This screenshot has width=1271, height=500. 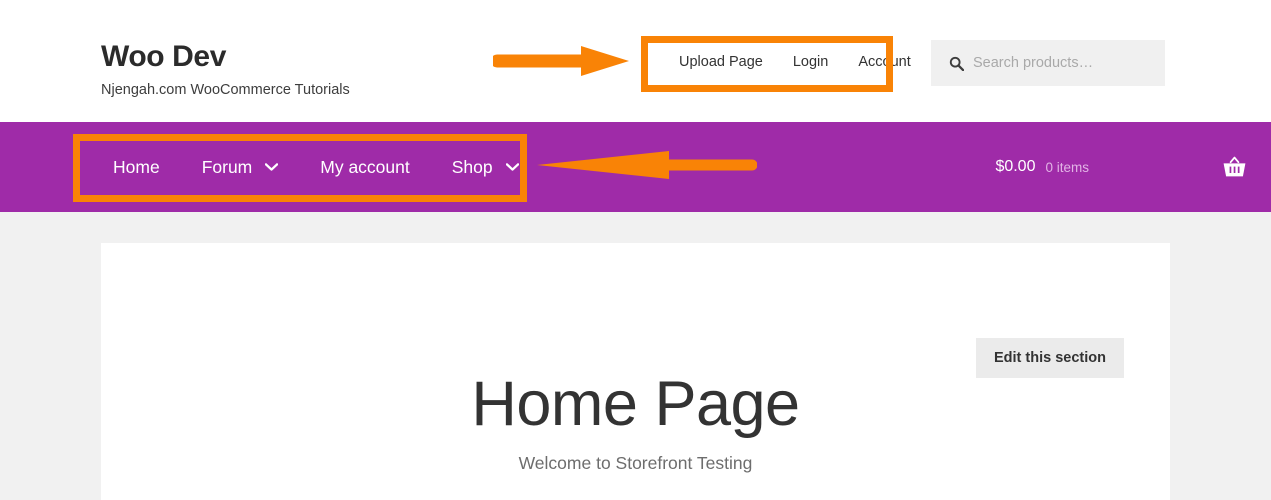 I want to click on shopping-basket-icon, so click(x=1234, y=167).